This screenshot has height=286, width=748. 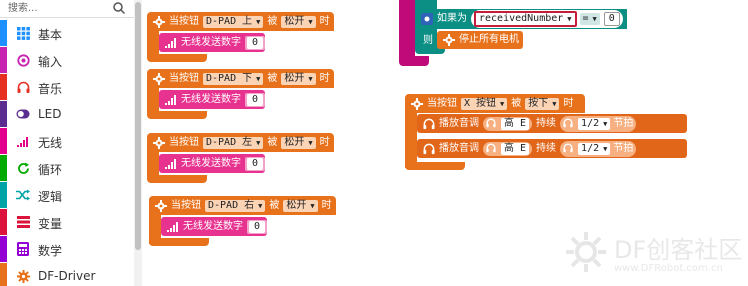 I want to click on button-dropdown: D-PAD 右 ▼, so click(x=235, y=205).